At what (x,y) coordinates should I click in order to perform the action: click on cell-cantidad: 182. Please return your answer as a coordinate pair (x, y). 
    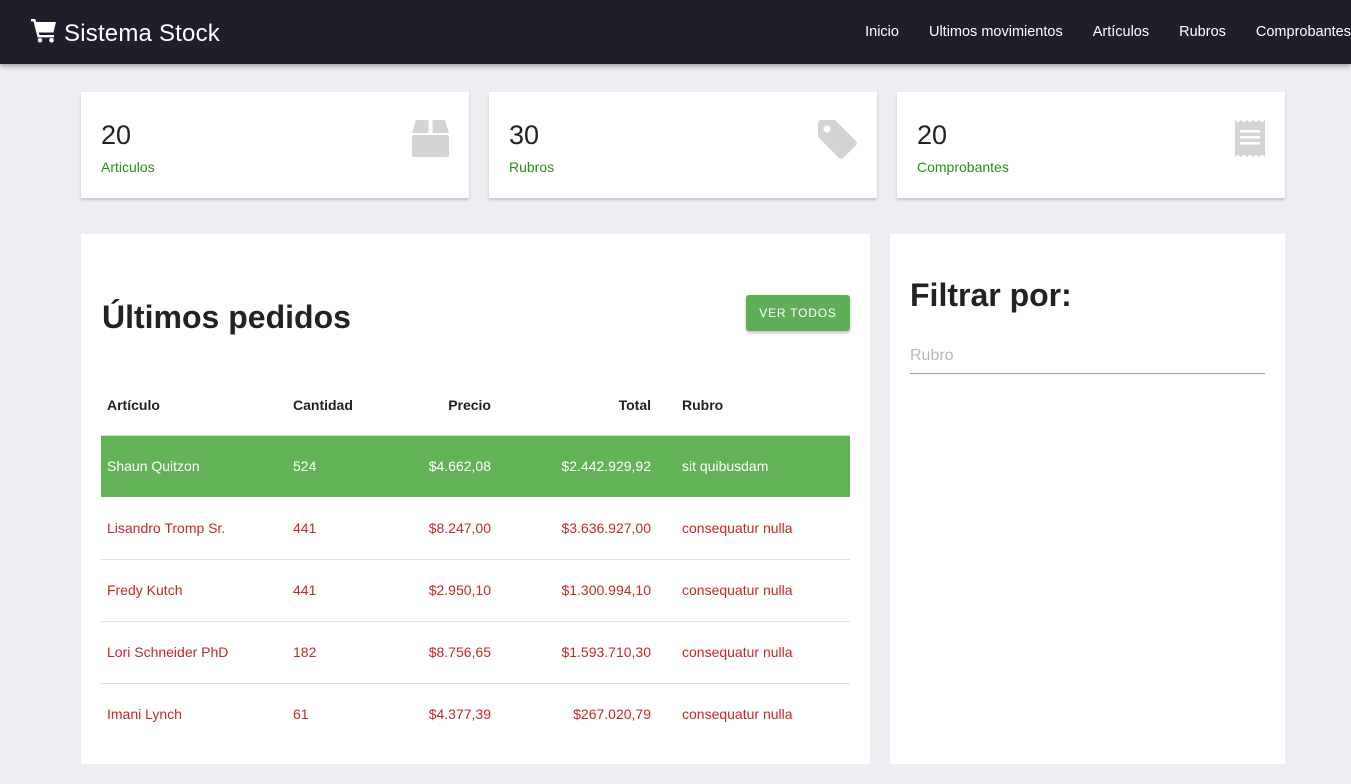
    Looking at the image, I should click on (342, 652).